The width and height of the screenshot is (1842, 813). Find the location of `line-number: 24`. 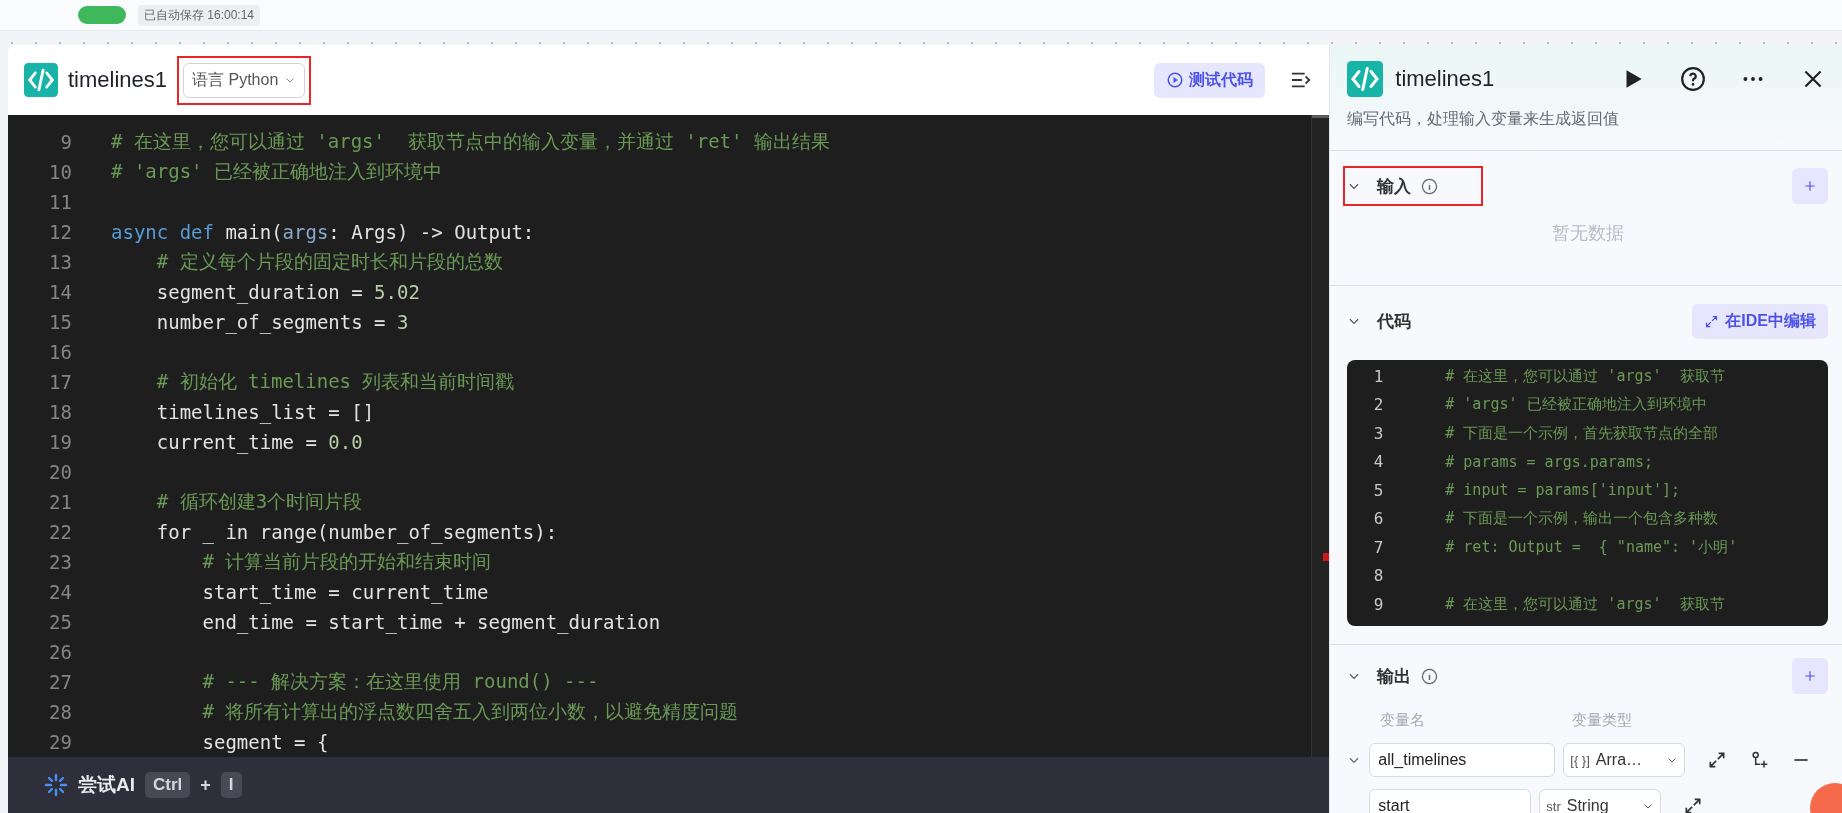

line-number: 24 is located at coordinates (60, 592).